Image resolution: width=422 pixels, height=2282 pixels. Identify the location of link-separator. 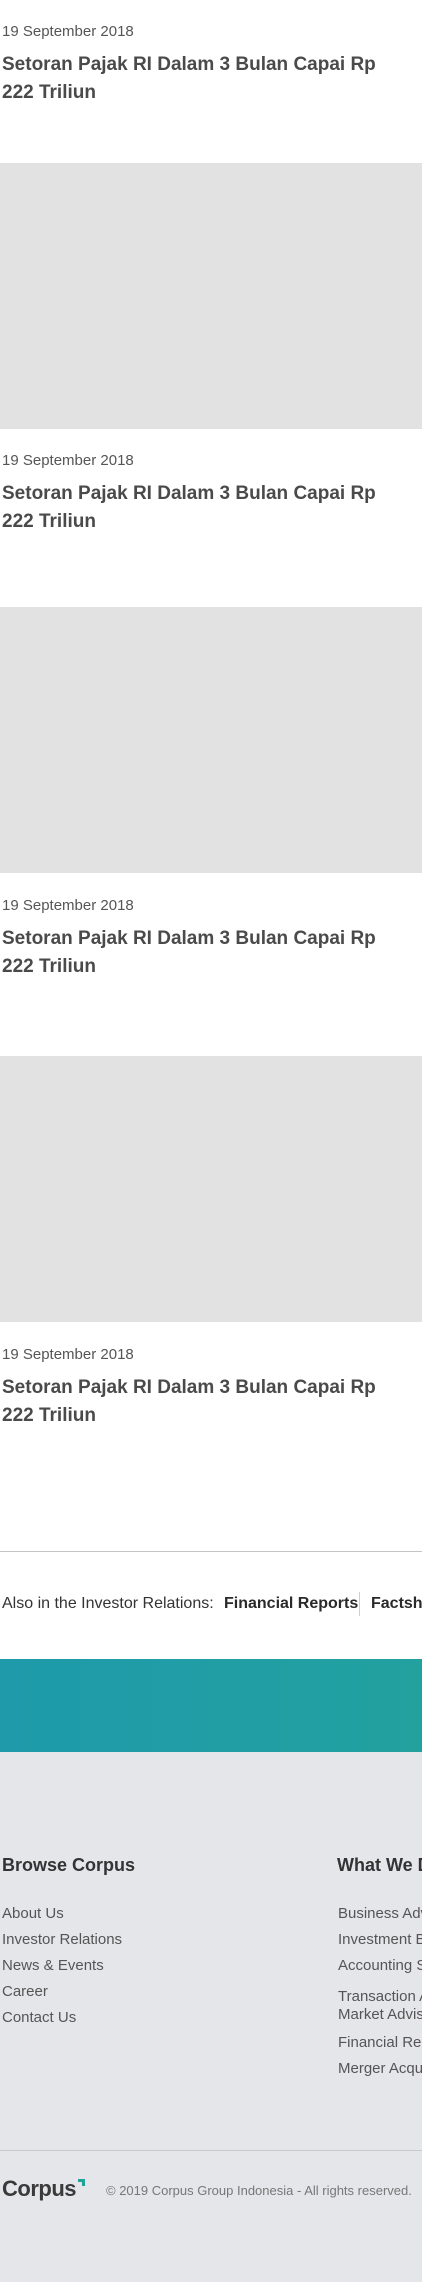
(359, 1604).